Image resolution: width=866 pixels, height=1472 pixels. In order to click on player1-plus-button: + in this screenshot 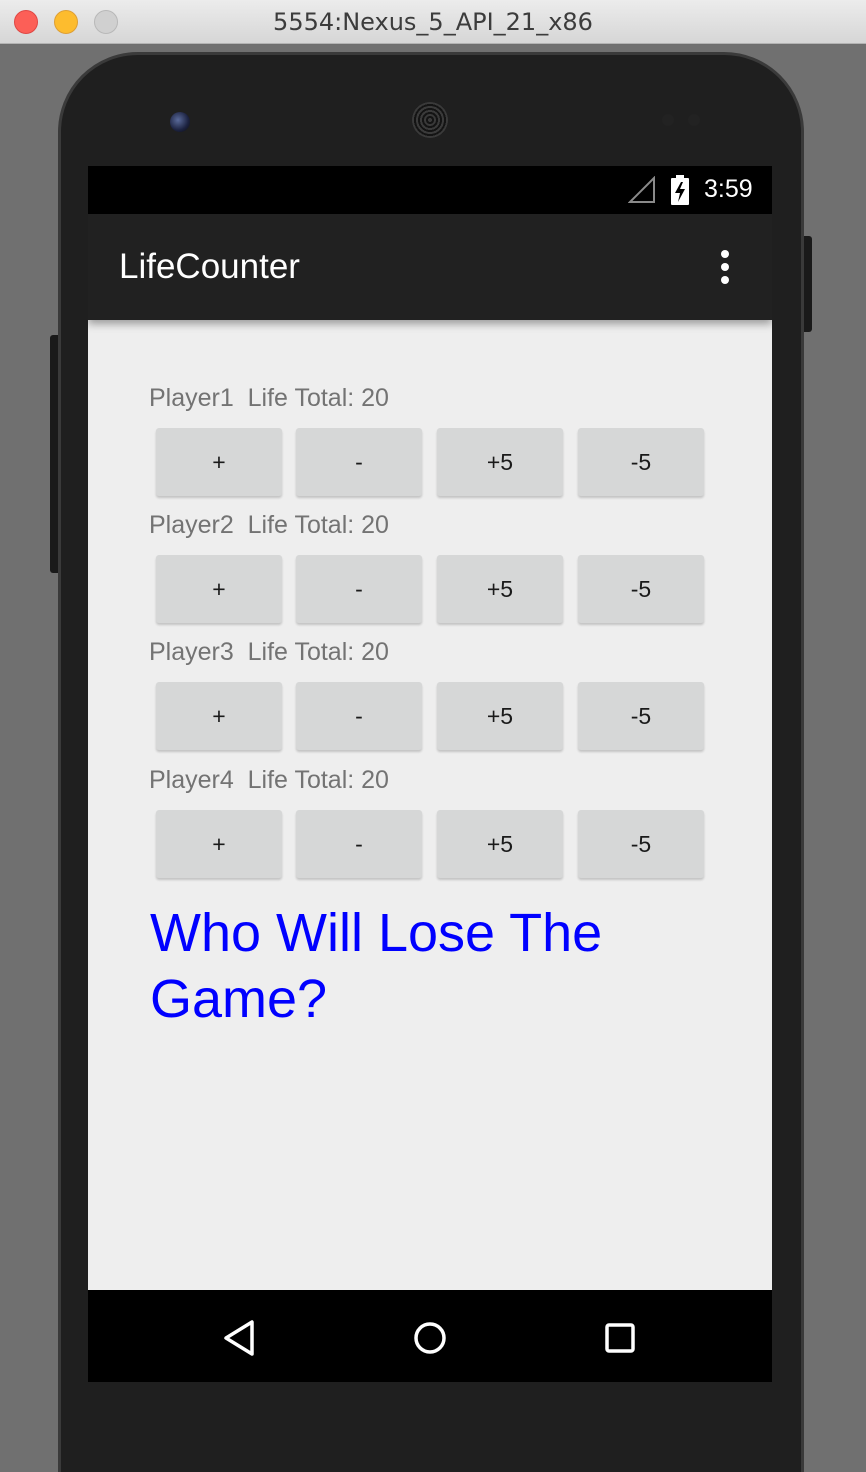, I will do `click(219, 462)`.